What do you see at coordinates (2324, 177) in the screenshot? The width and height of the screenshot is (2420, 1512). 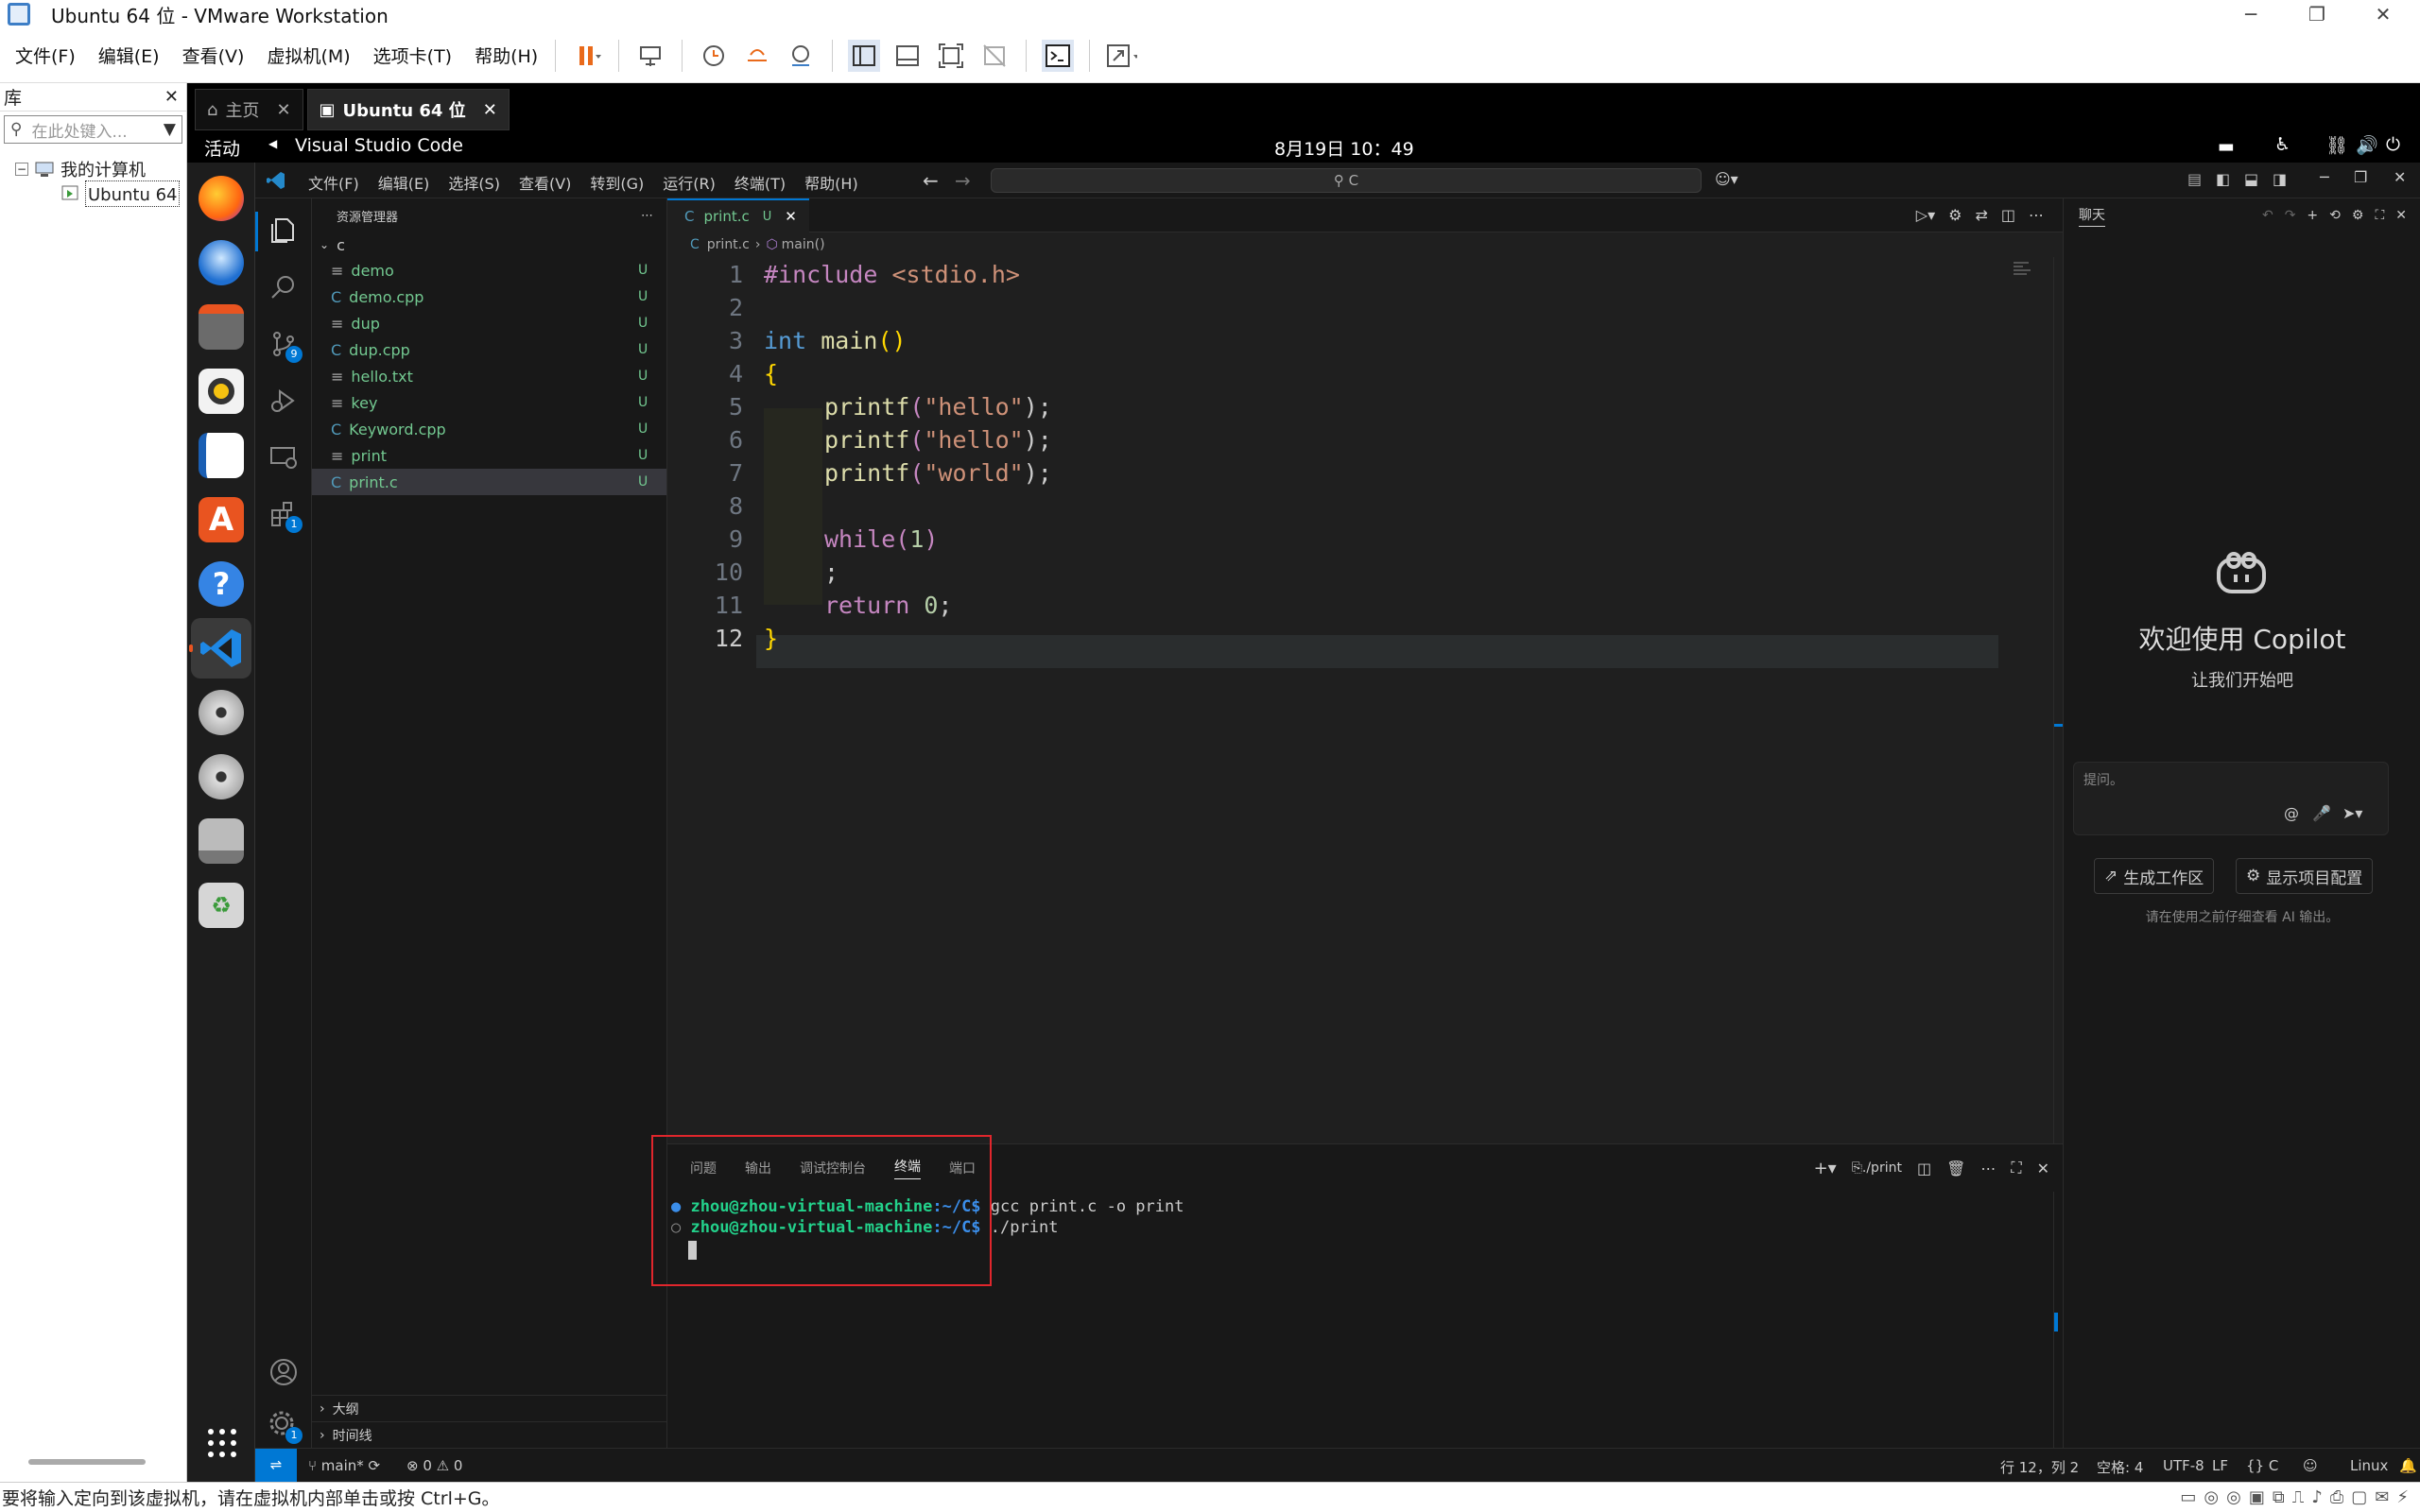 I see `vs-minimize-button: ─` at bounding box center [2324, 177].